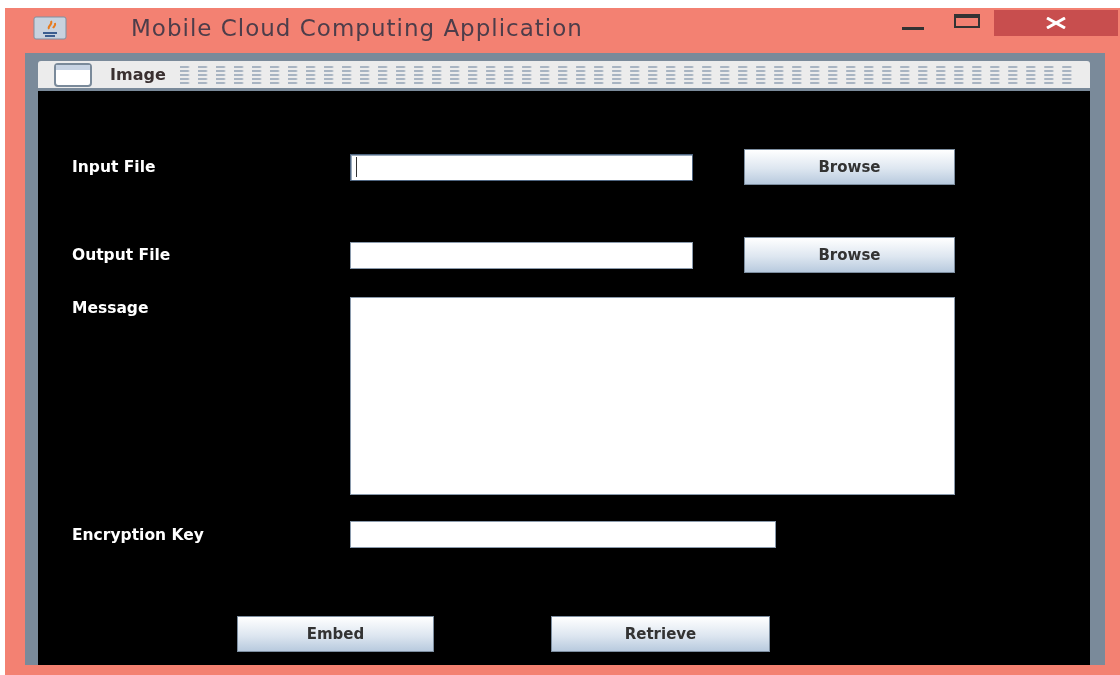 This screenshot has width=1120, height=675. Describe the element at coordinates (335, 634) in the screenshot. I see `embed-button: Embed` at that location.